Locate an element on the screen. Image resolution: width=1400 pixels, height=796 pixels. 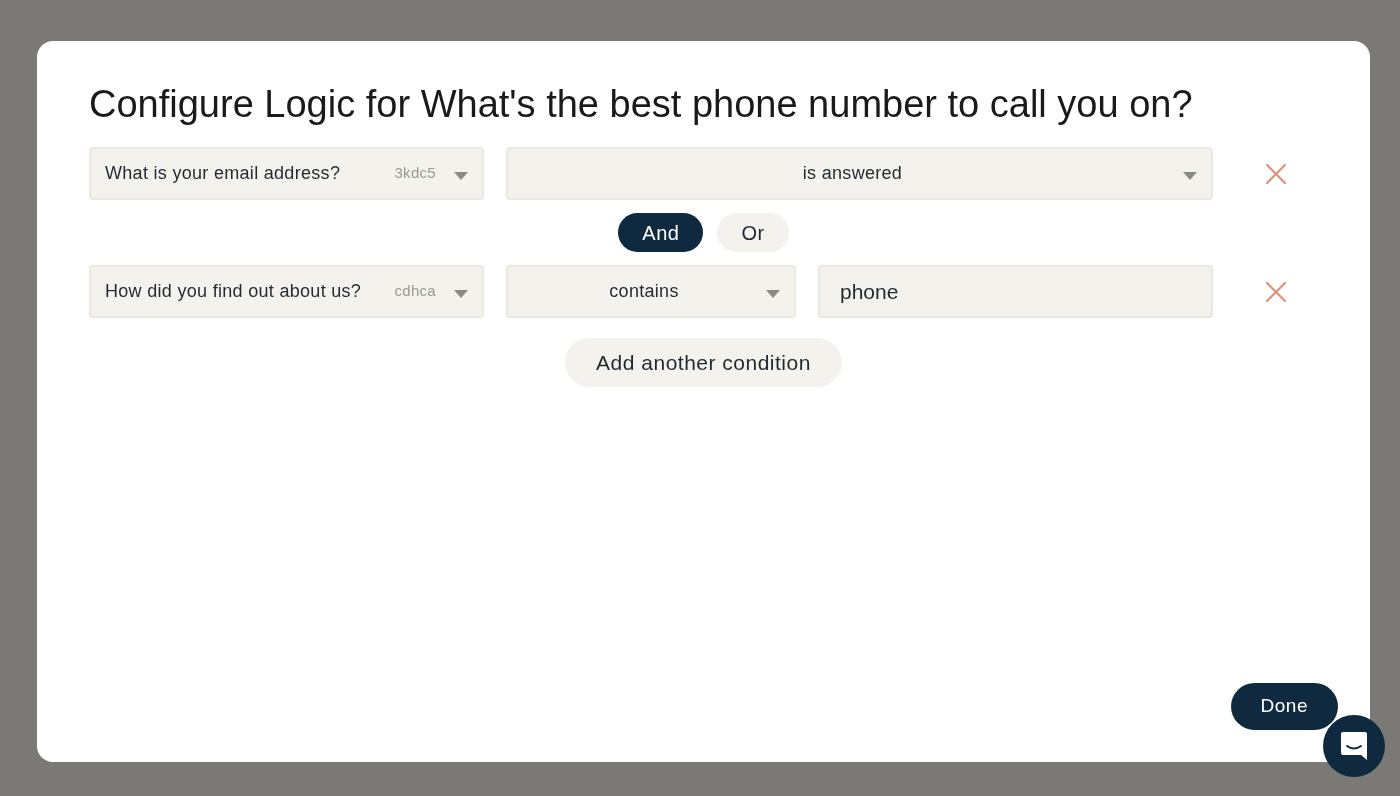
dialog-title: Configure Logic for What's the best phone number to call you on? is located at coordinates (641, 104).